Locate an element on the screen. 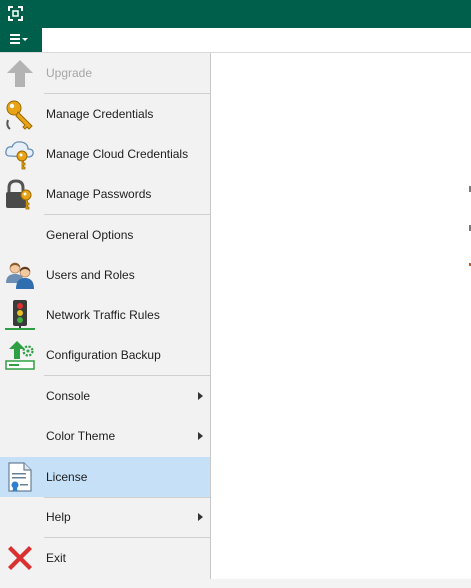 This screenshot has width=471, height=588. menu-item-help: Help is located at coordinates (105, 517).